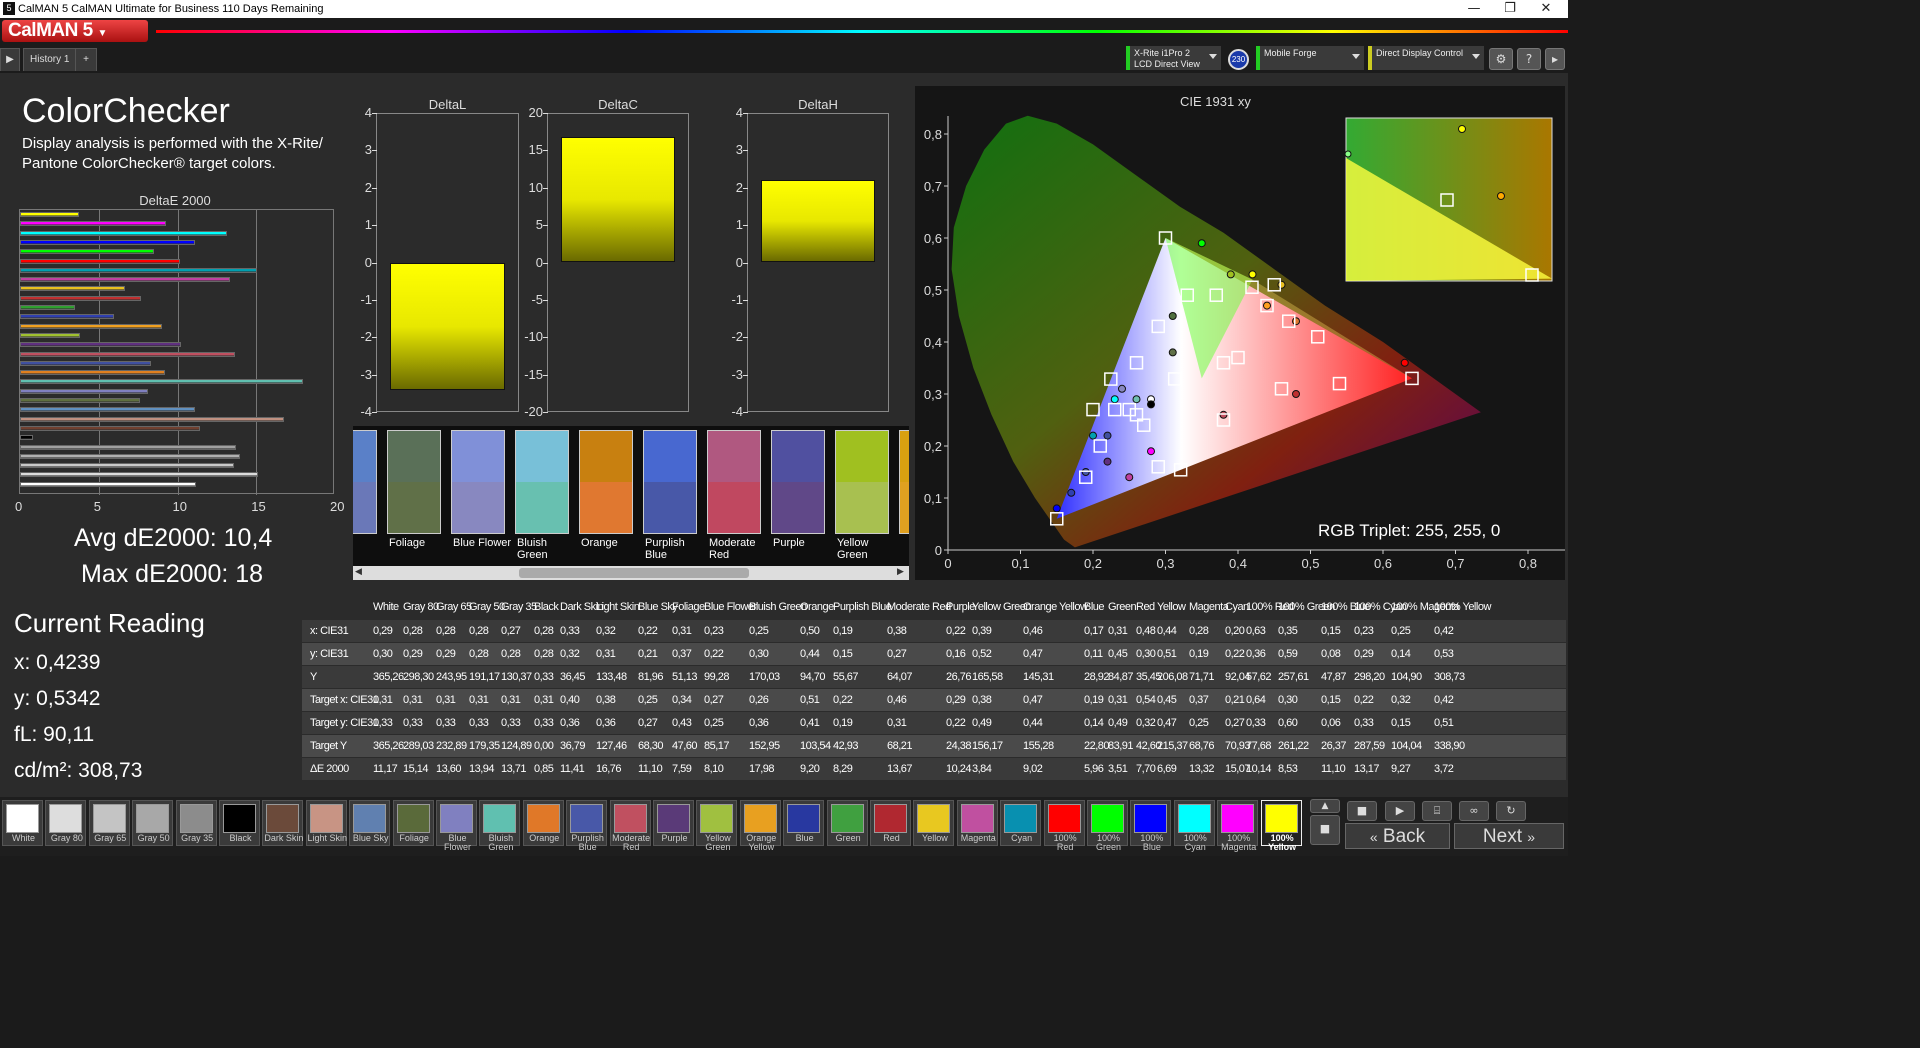  I want to click on device-source-select: Mobile Forge, so click(1310, 58).